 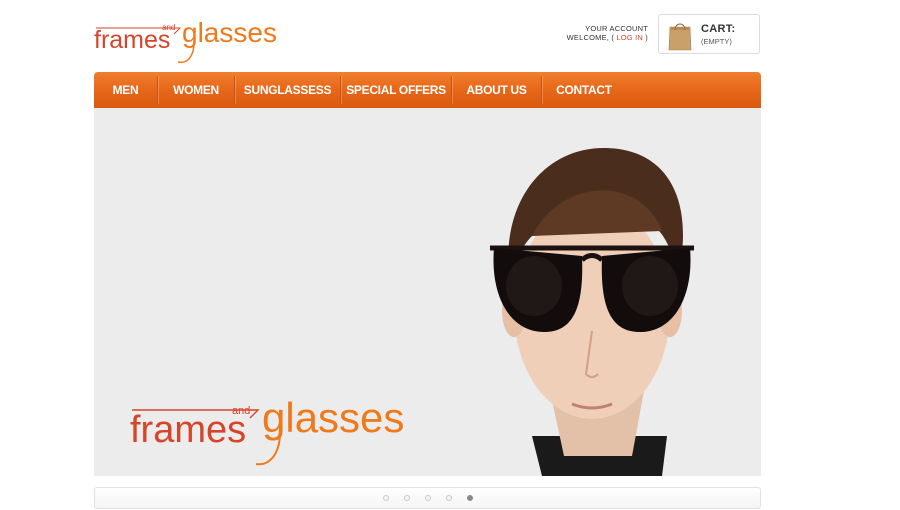 I want to click on banner-logo-word-frames: frames, so click(x=188, y=430).